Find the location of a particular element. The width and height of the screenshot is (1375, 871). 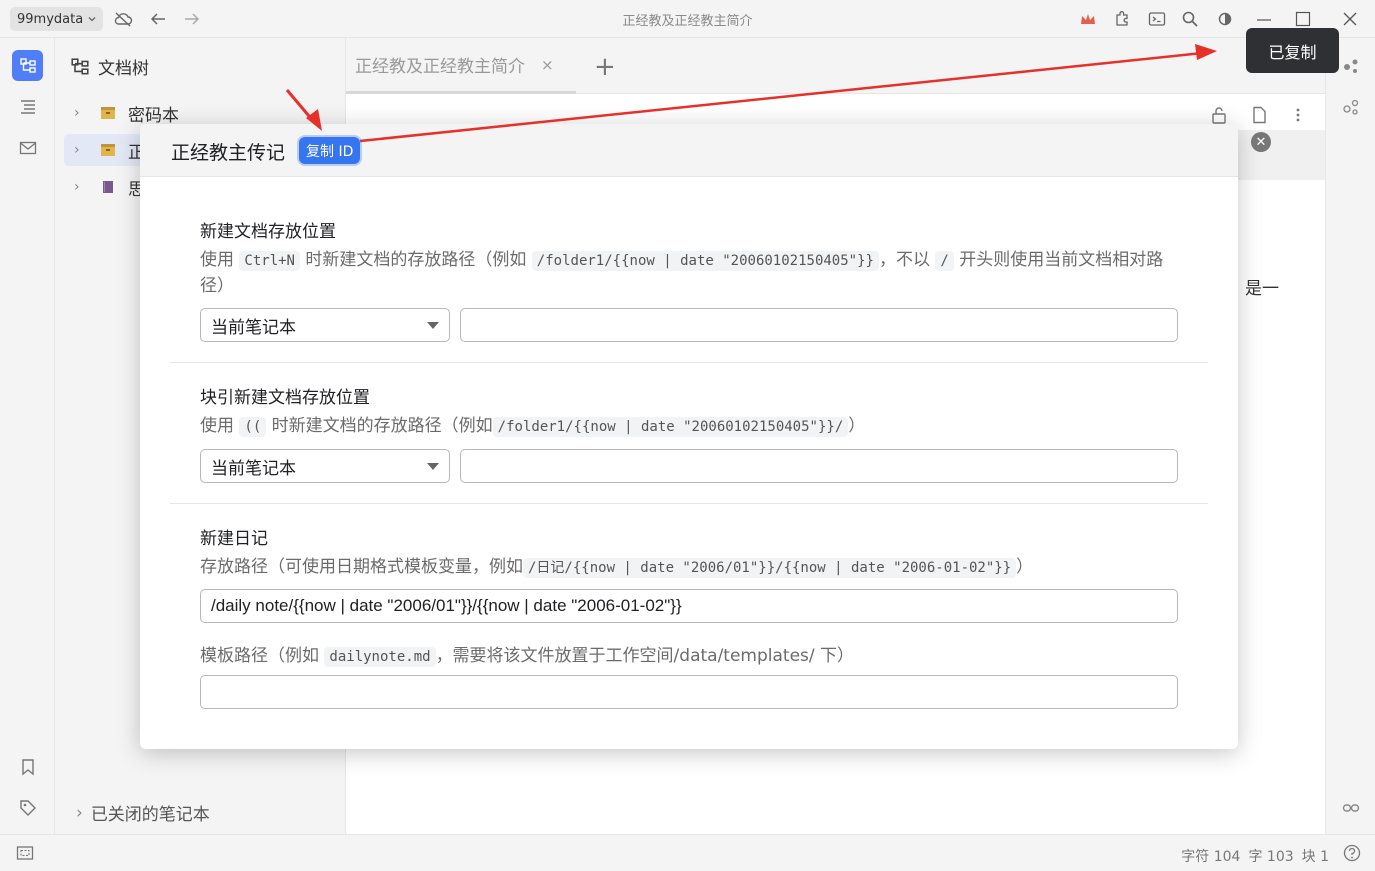

crown-icon is located at coordinates (1088, 19).